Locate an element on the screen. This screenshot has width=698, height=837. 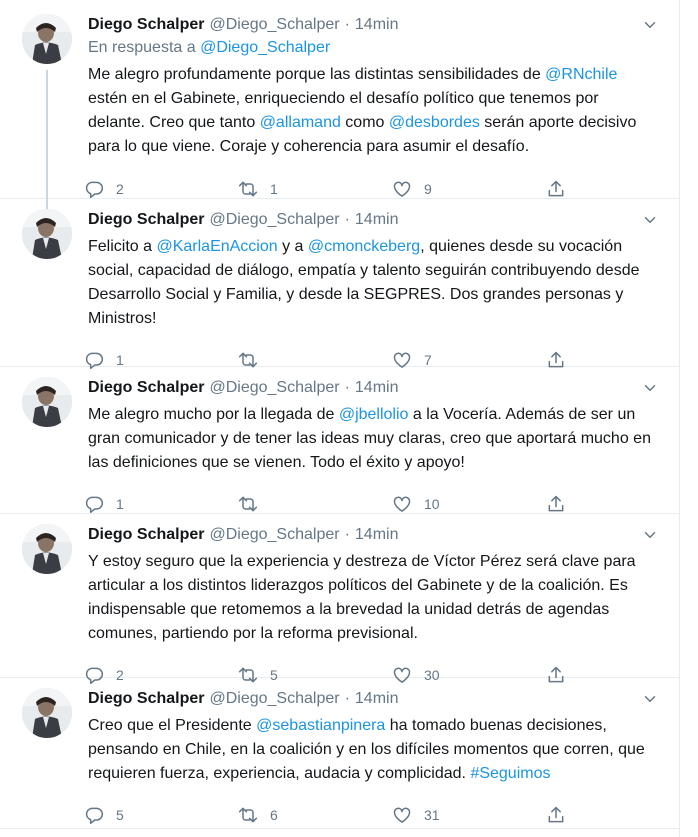
tweet-text-segment: como is located at coordinates (364, 122).